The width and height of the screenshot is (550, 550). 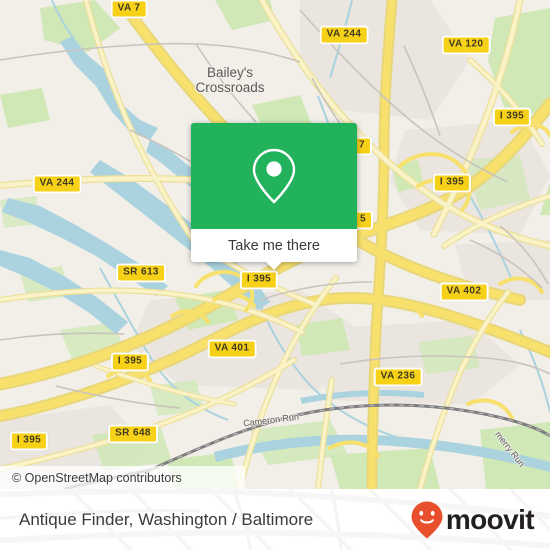 What do you see at coordinates (344, 35) in the screenshot?
I see `shield-va-244-top: VA 244` at bounding box center [344, 35].